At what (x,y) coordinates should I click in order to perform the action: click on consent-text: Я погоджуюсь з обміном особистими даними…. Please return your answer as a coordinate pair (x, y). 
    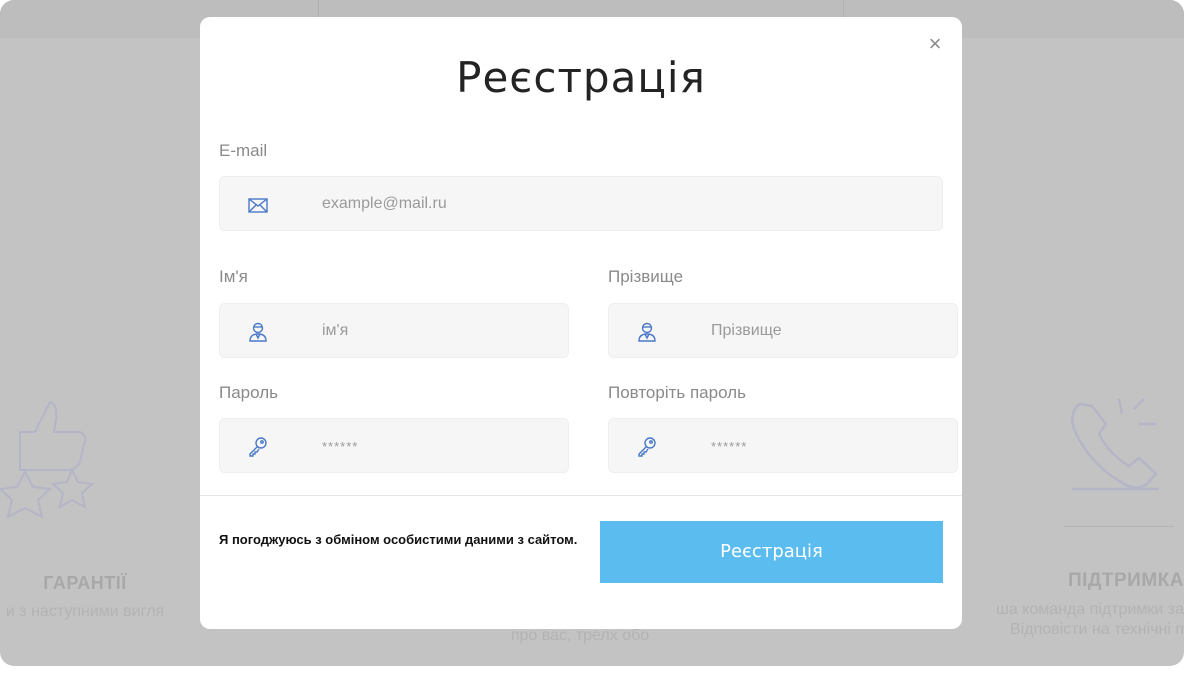
    Looking at the image, I should click on (398, 539).